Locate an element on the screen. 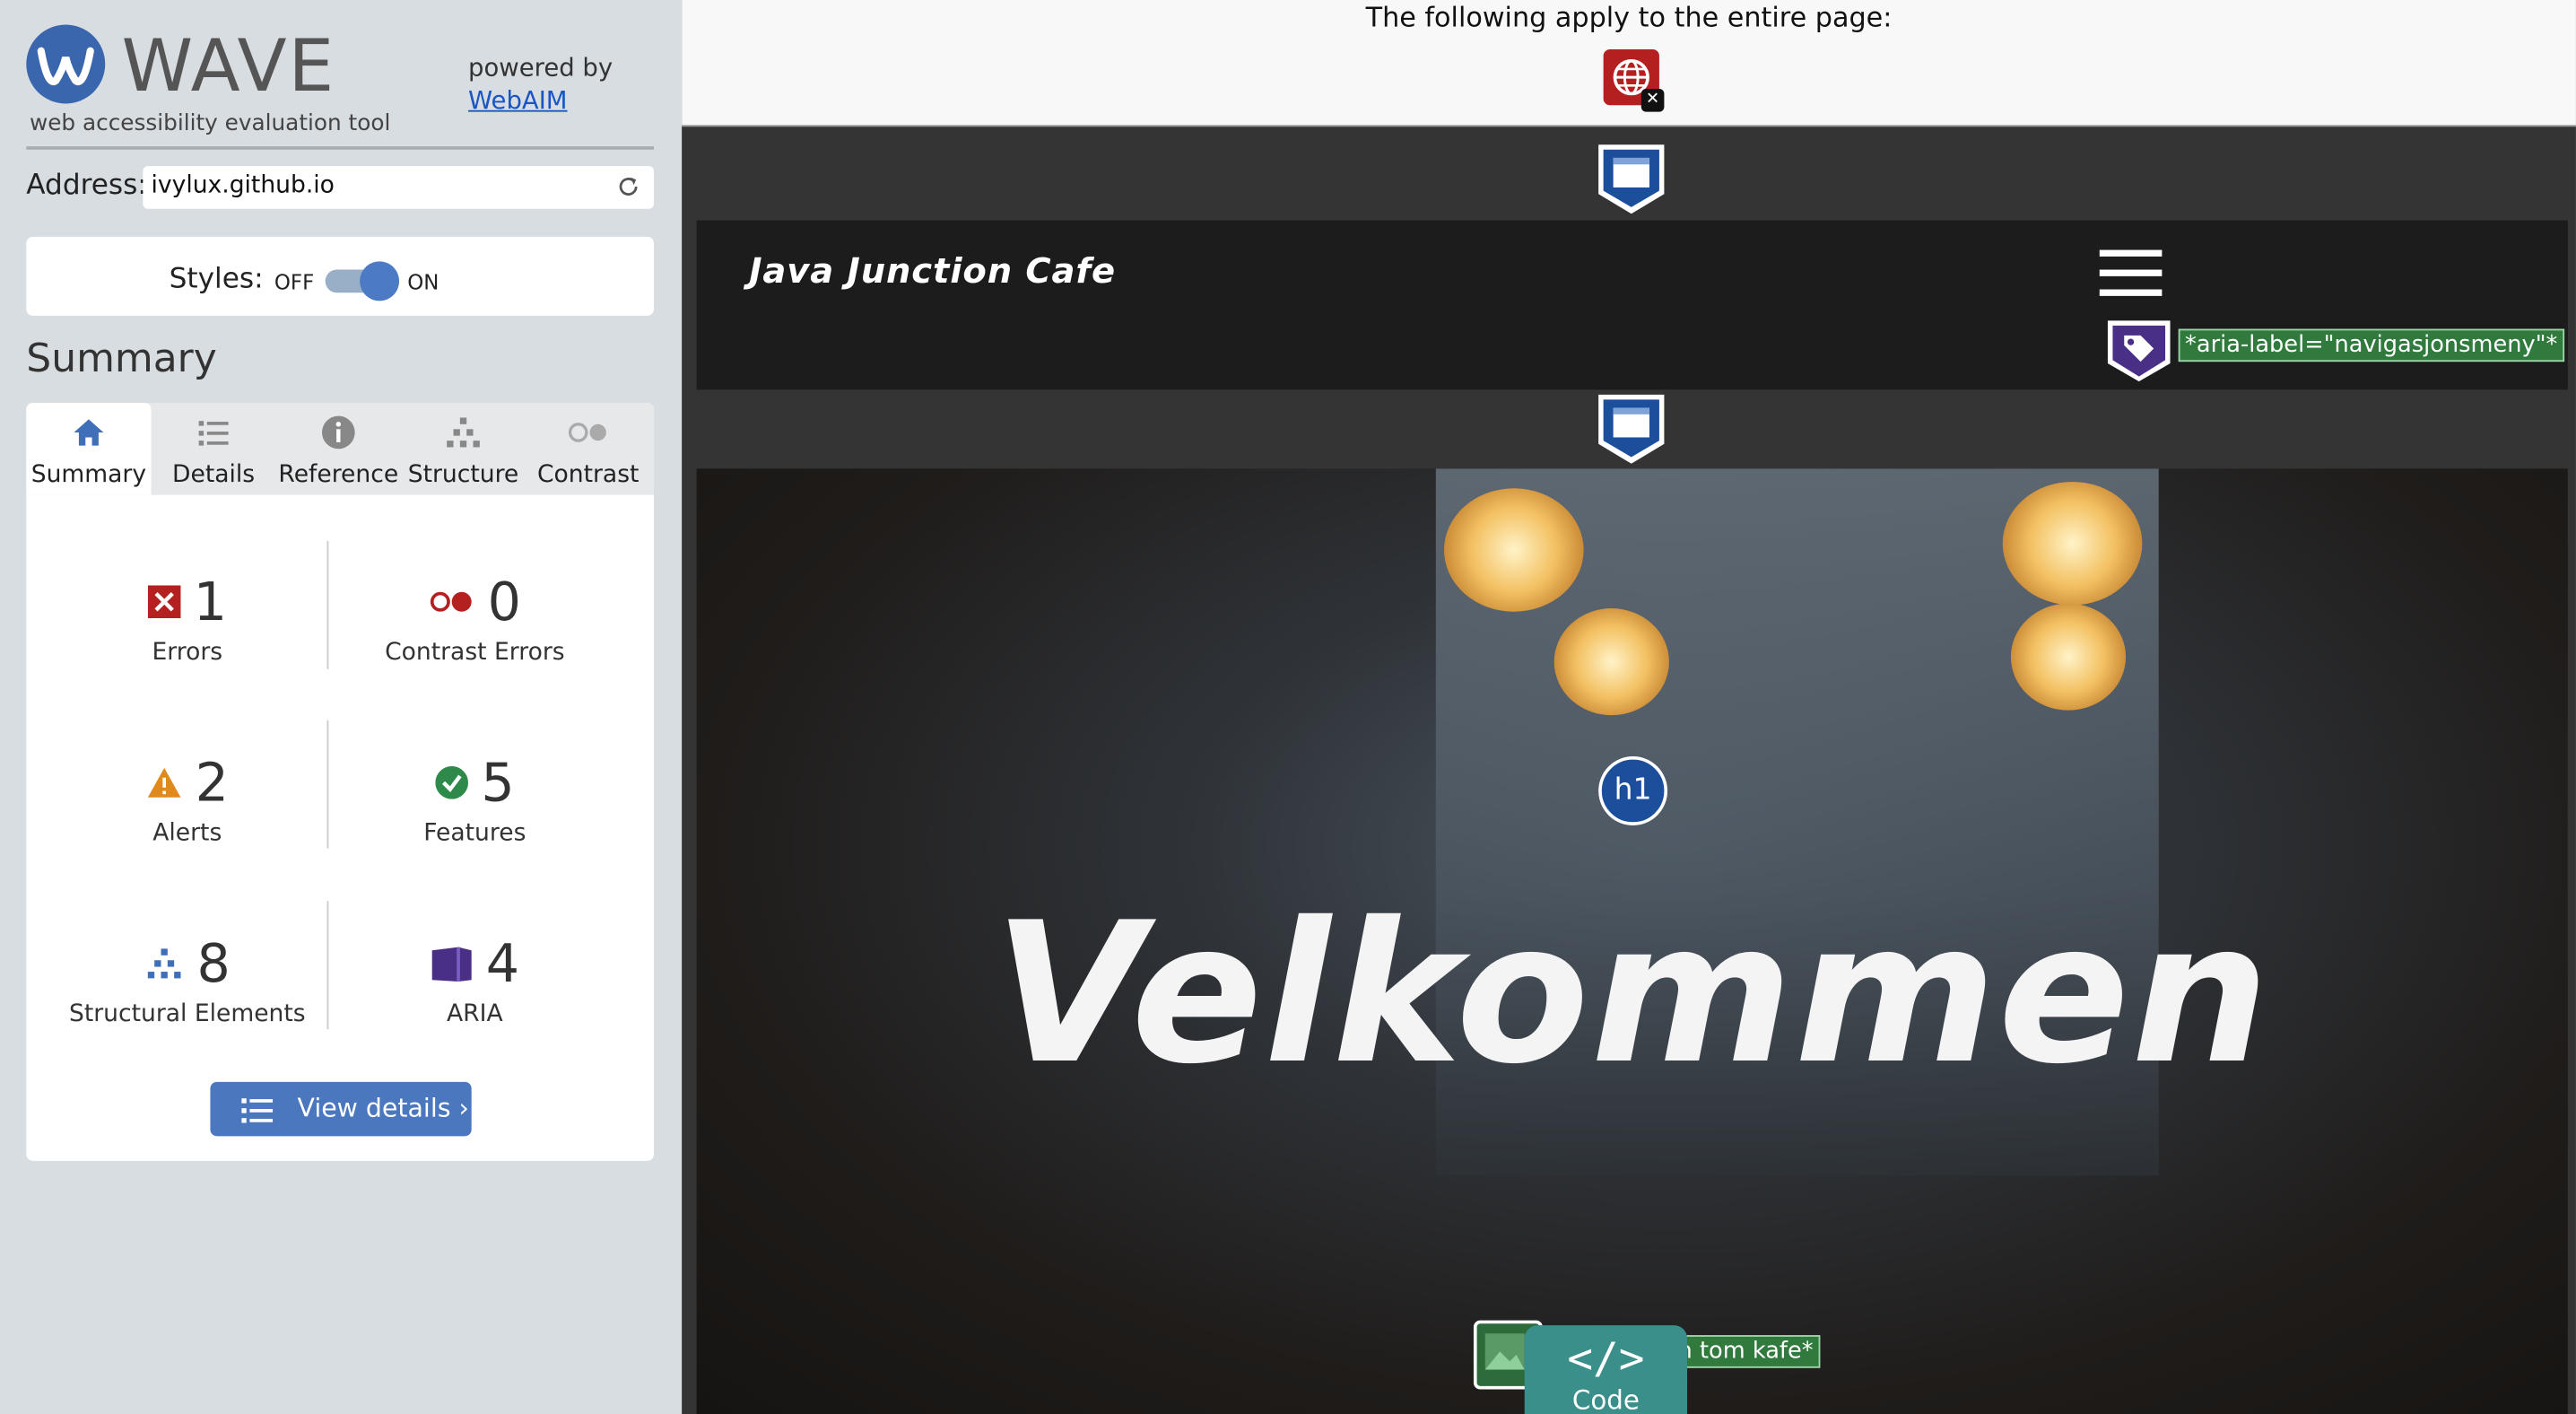  tab-label: Structure is located at coordinates (463, 475).